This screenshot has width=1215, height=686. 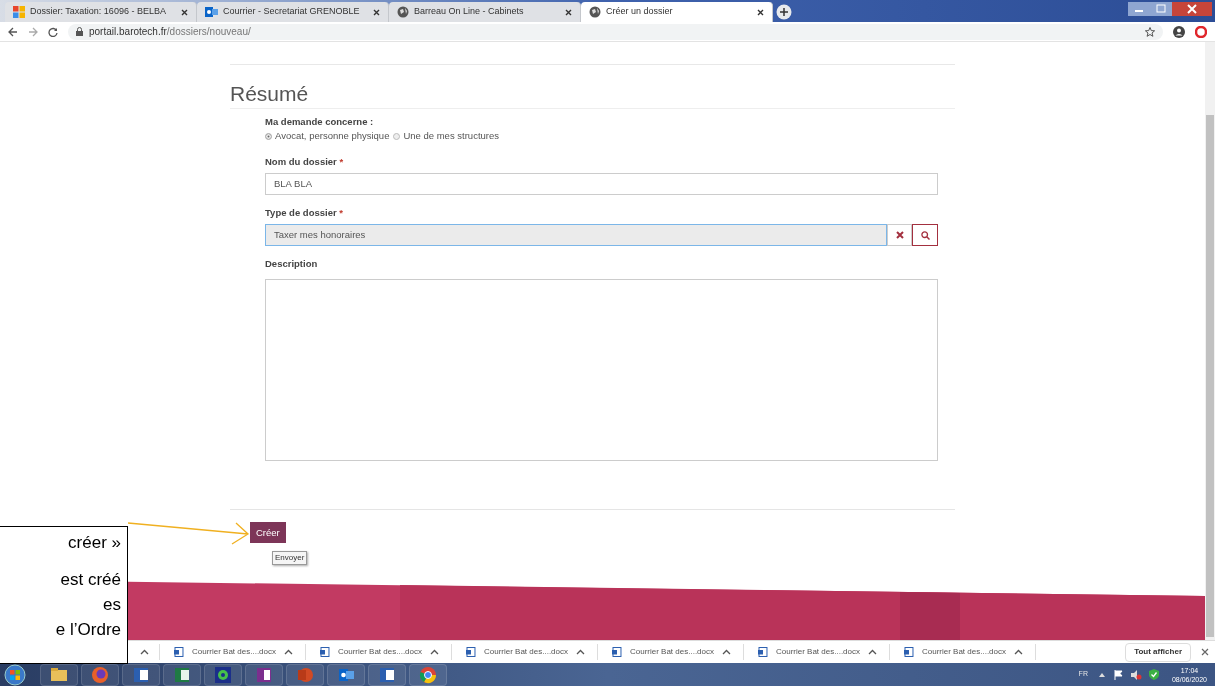 I want to click on clear-icon, so click(x=899, y=235).